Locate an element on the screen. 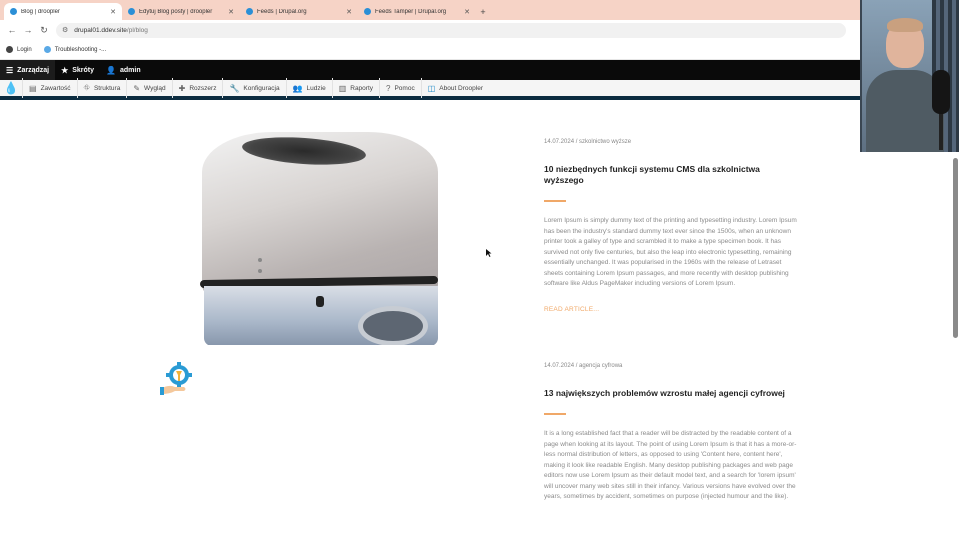 Image resolution: width=959 pixels, height=540 pixels. microphone-arm is located at coordinates (941, 130).